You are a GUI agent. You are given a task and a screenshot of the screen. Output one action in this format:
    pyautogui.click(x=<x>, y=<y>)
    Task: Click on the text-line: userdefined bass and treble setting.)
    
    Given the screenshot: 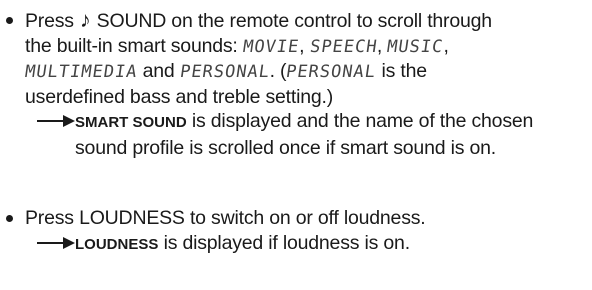 What is the action you would take?
    pyautogui.click(x=307, y=97)
    